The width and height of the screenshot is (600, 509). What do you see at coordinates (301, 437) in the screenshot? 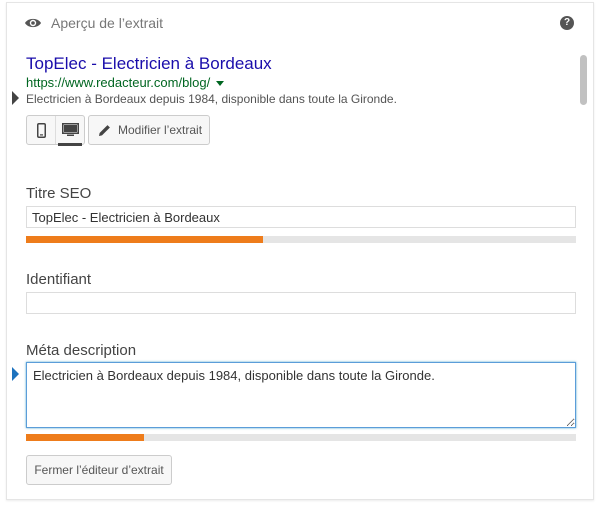
I see `meta-description-progress` at bounding box center [301, 437].